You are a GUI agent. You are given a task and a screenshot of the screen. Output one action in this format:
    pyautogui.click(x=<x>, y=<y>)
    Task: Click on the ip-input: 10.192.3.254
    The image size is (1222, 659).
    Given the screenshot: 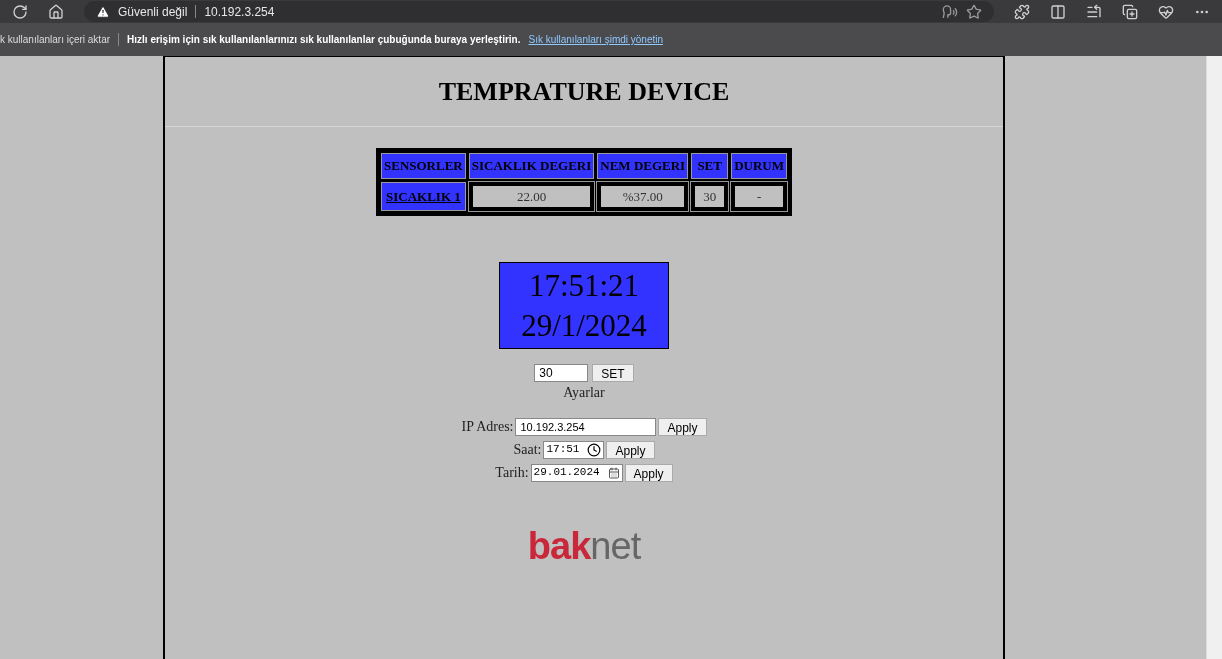 What is the action you would take?
    pyautogui.click(x=586, y=426)
    